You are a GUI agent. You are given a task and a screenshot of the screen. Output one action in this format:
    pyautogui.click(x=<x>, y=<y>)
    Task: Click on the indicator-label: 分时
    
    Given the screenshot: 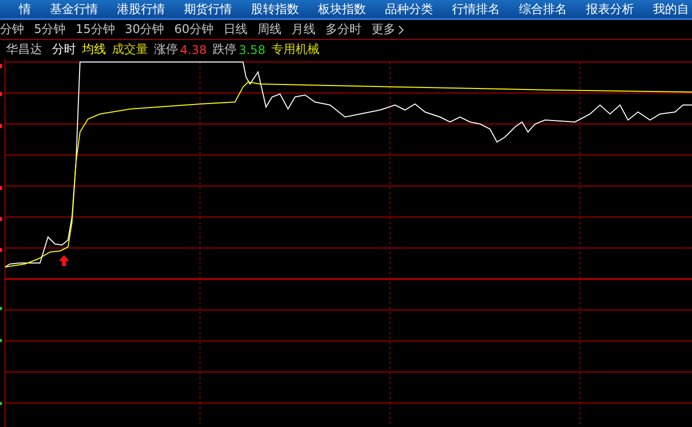 What is the action you would take?
    pyautogui.click(x=64, y=49)
    